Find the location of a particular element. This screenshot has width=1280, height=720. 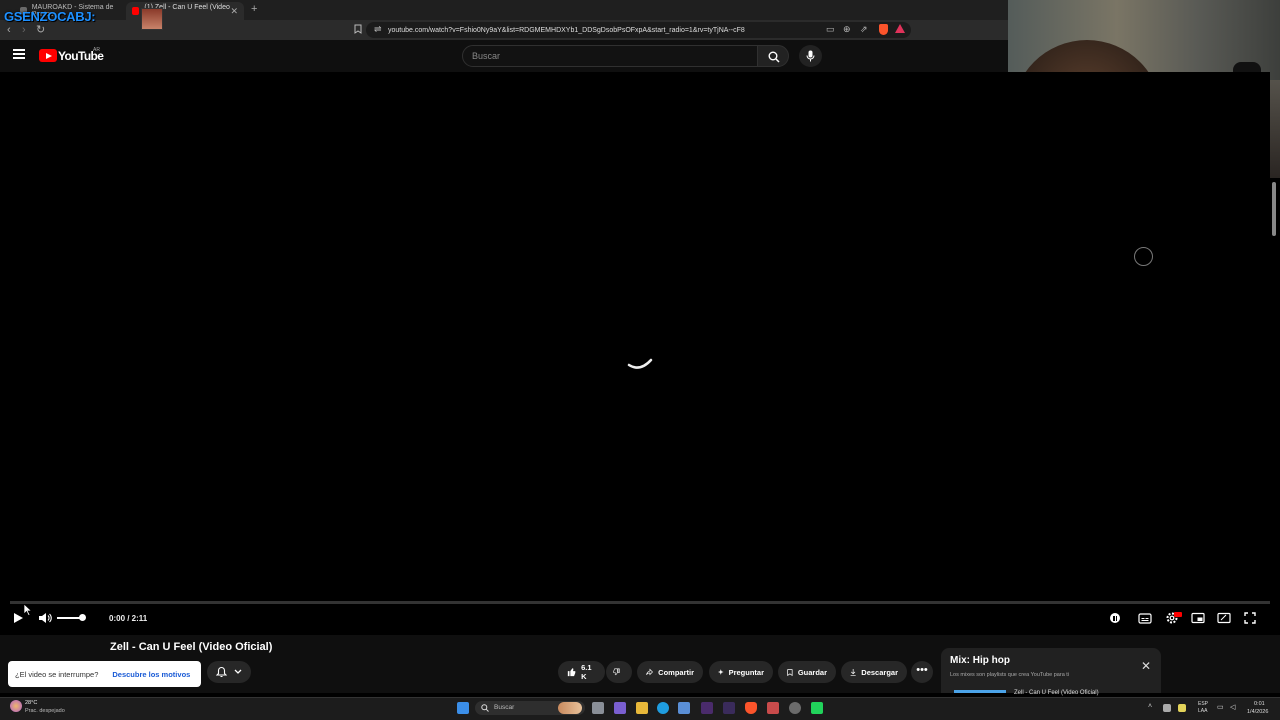

save-button: Guardar is located at coordinates (807, 672).